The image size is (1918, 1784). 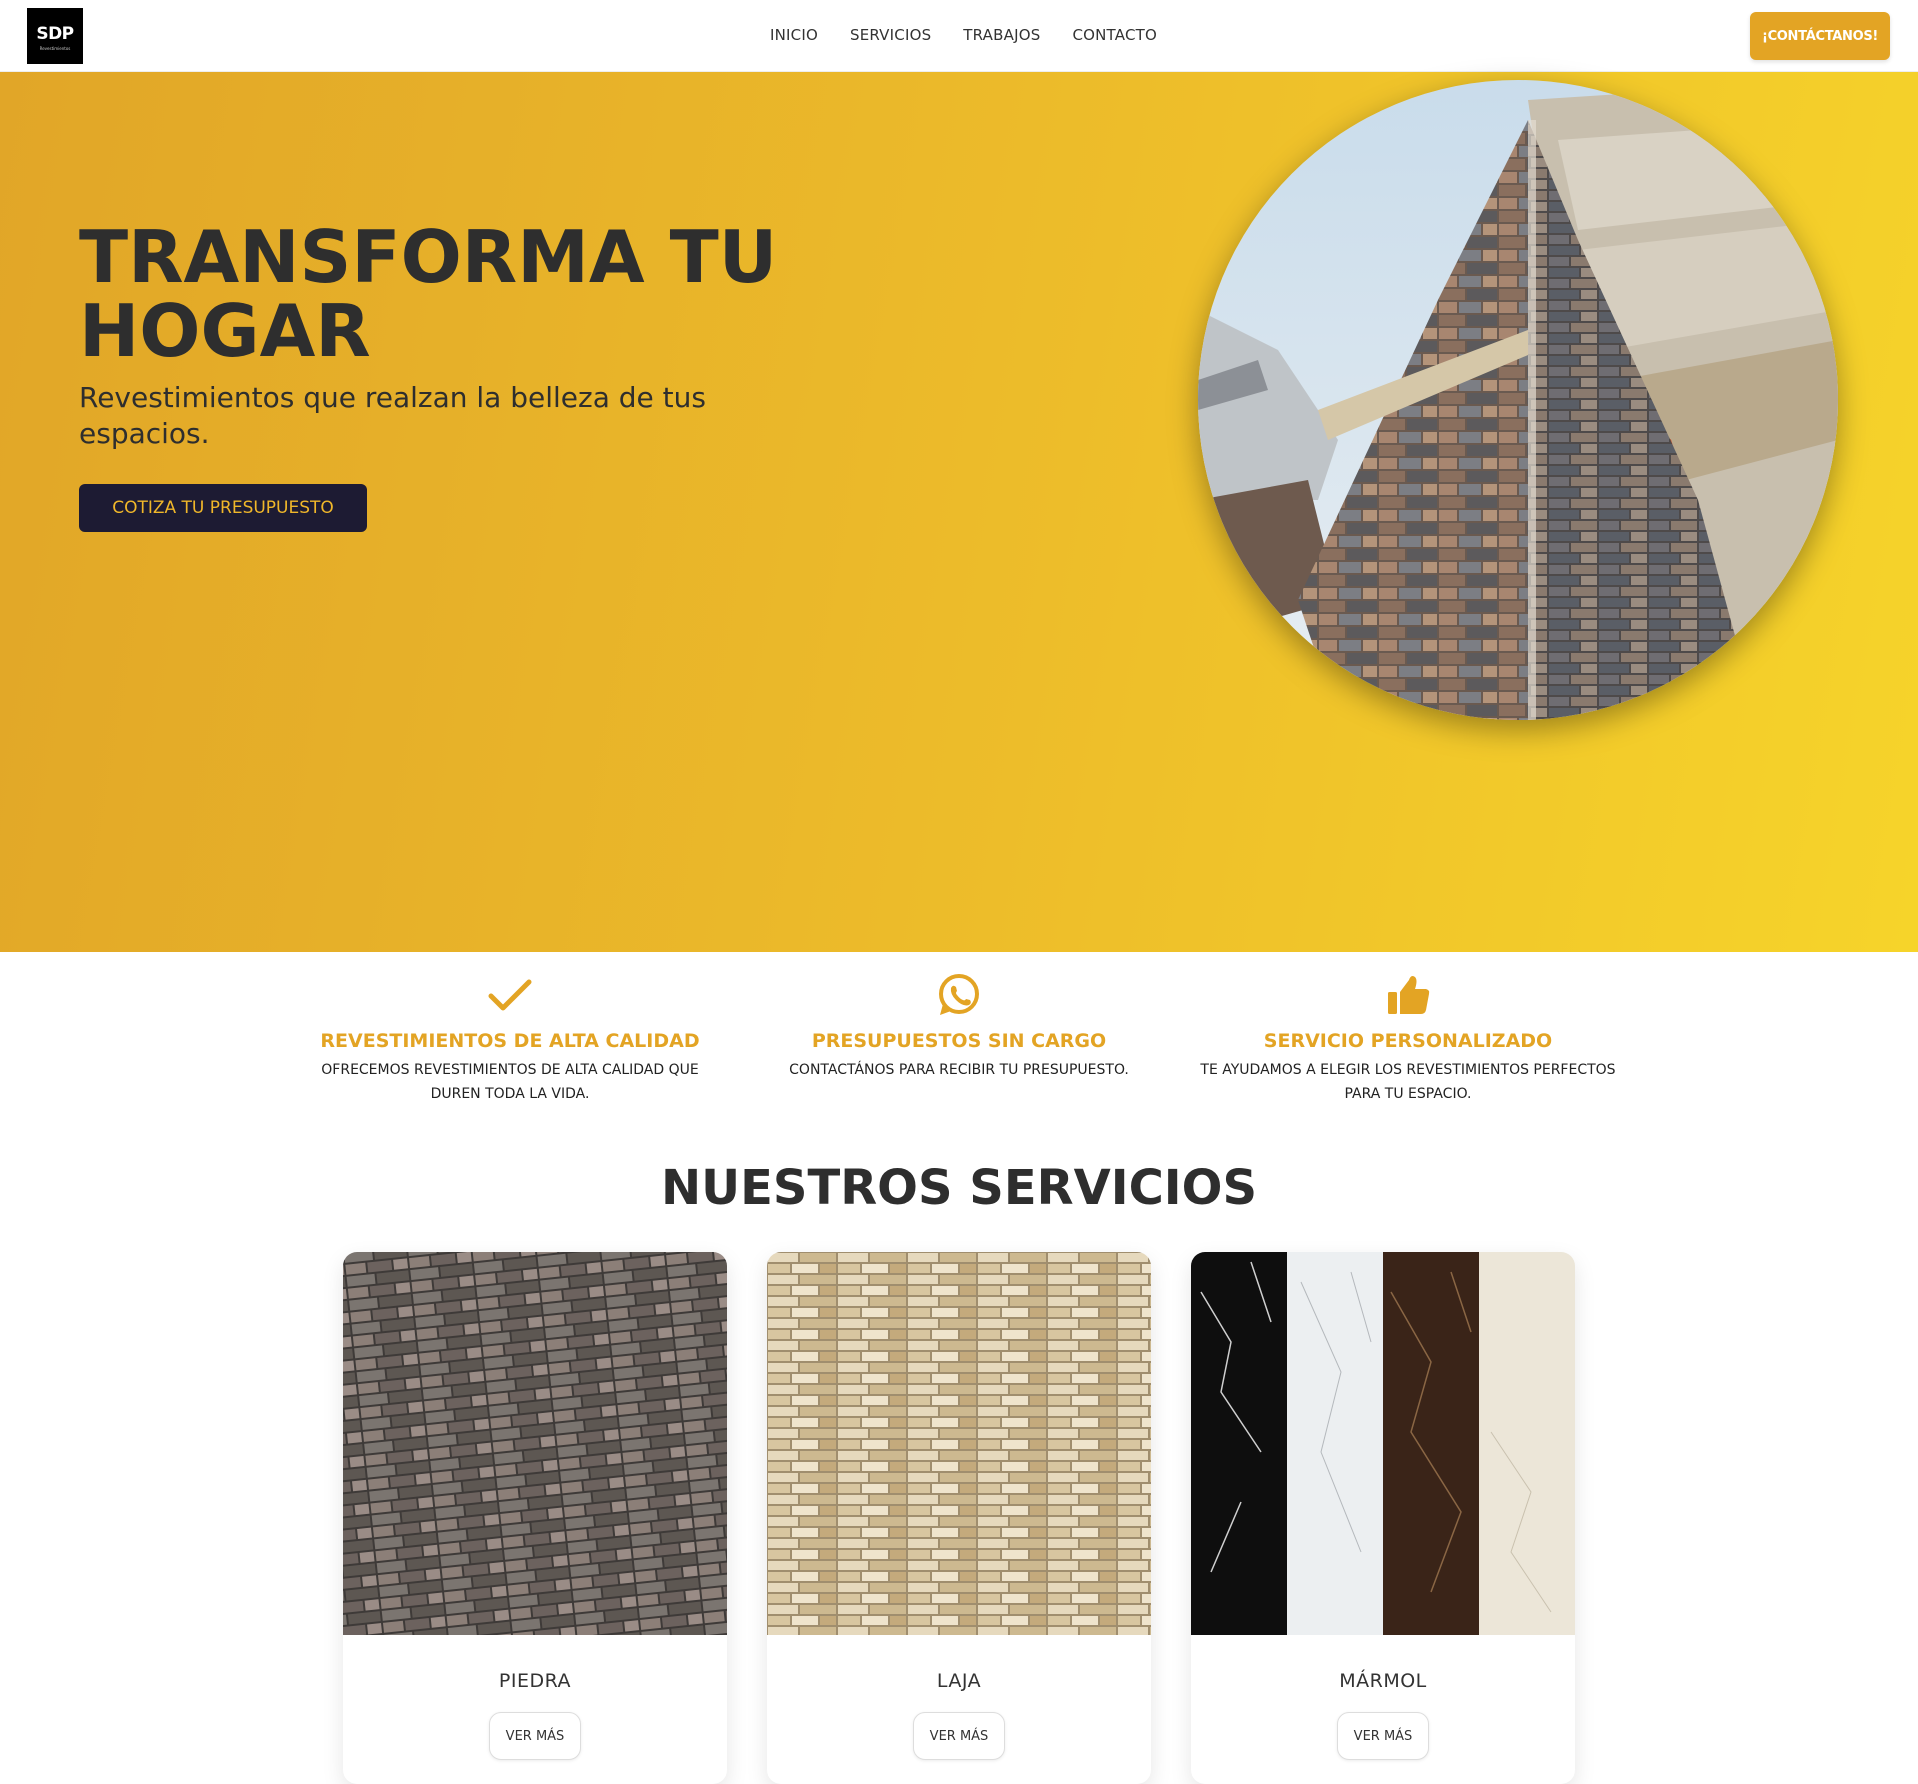 I want to click on hero-title: TRANSFORMA TU HOGAR, so click(x=429, y=294).